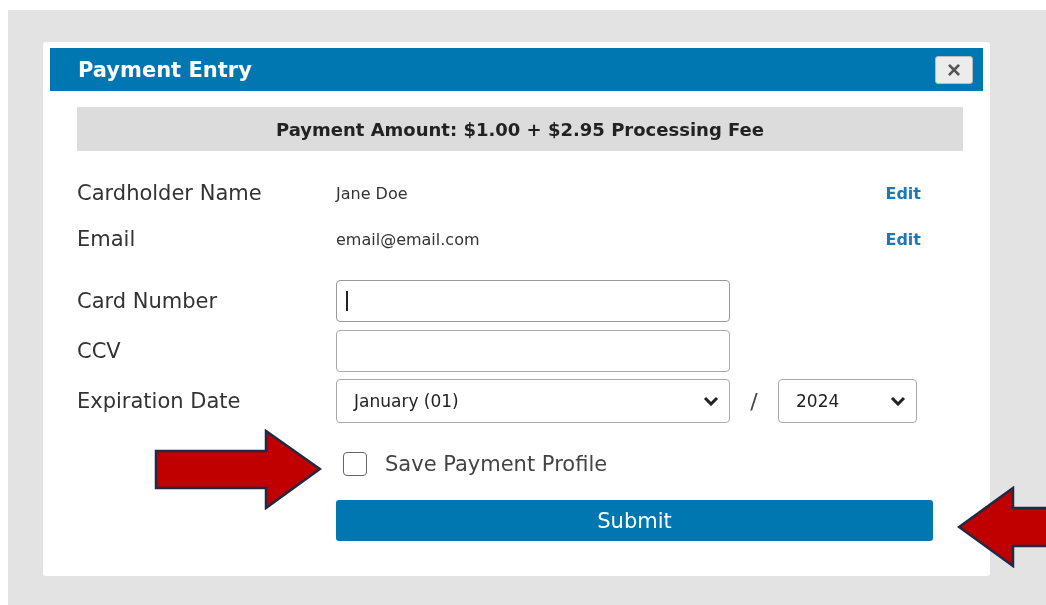  Describe the element at coordinates (170, 193) in the screenshot. I see `field-label: Cardholder Name` at that location.